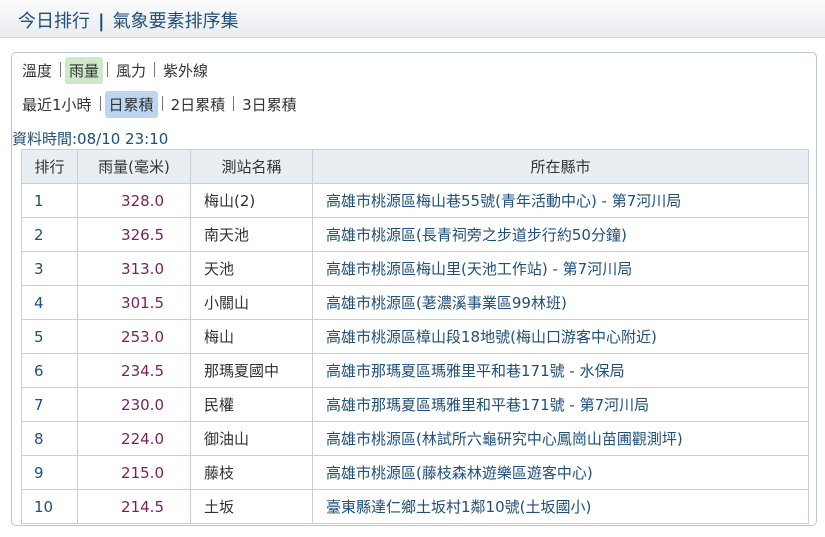 Image resolution: width=825 pixels, height=537 pixels. I want to click on tab-temperature: 溫度, so click(37, 70).